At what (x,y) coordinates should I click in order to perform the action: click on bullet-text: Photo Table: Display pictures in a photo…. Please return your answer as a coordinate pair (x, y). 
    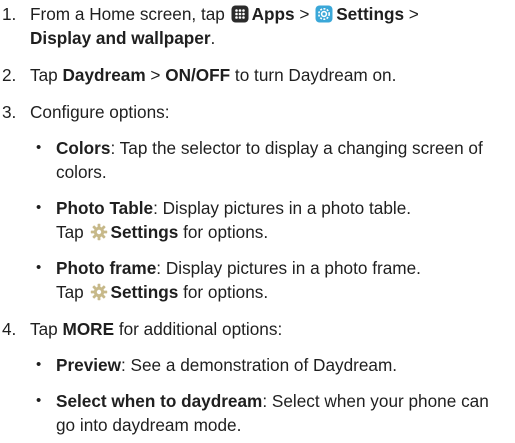
    Looking at the image, I should click on (284, 220).